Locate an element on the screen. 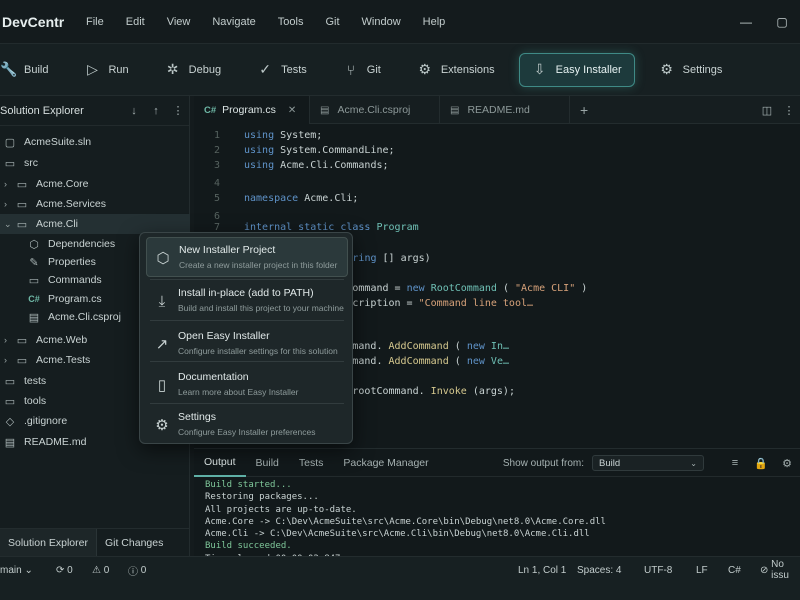 The width and height of the screenshot is (800, 600). menu-separator is located at coordinates (247, 279).